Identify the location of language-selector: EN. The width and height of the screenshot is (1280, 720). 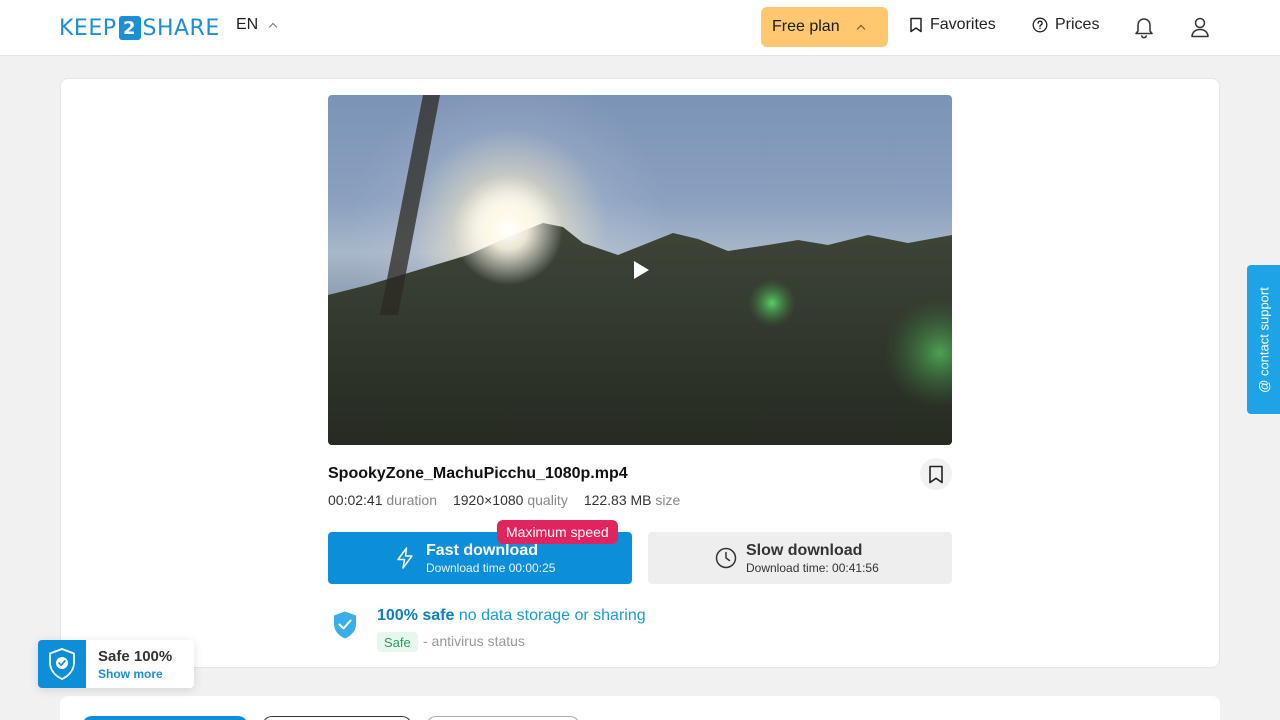
(257, 25).